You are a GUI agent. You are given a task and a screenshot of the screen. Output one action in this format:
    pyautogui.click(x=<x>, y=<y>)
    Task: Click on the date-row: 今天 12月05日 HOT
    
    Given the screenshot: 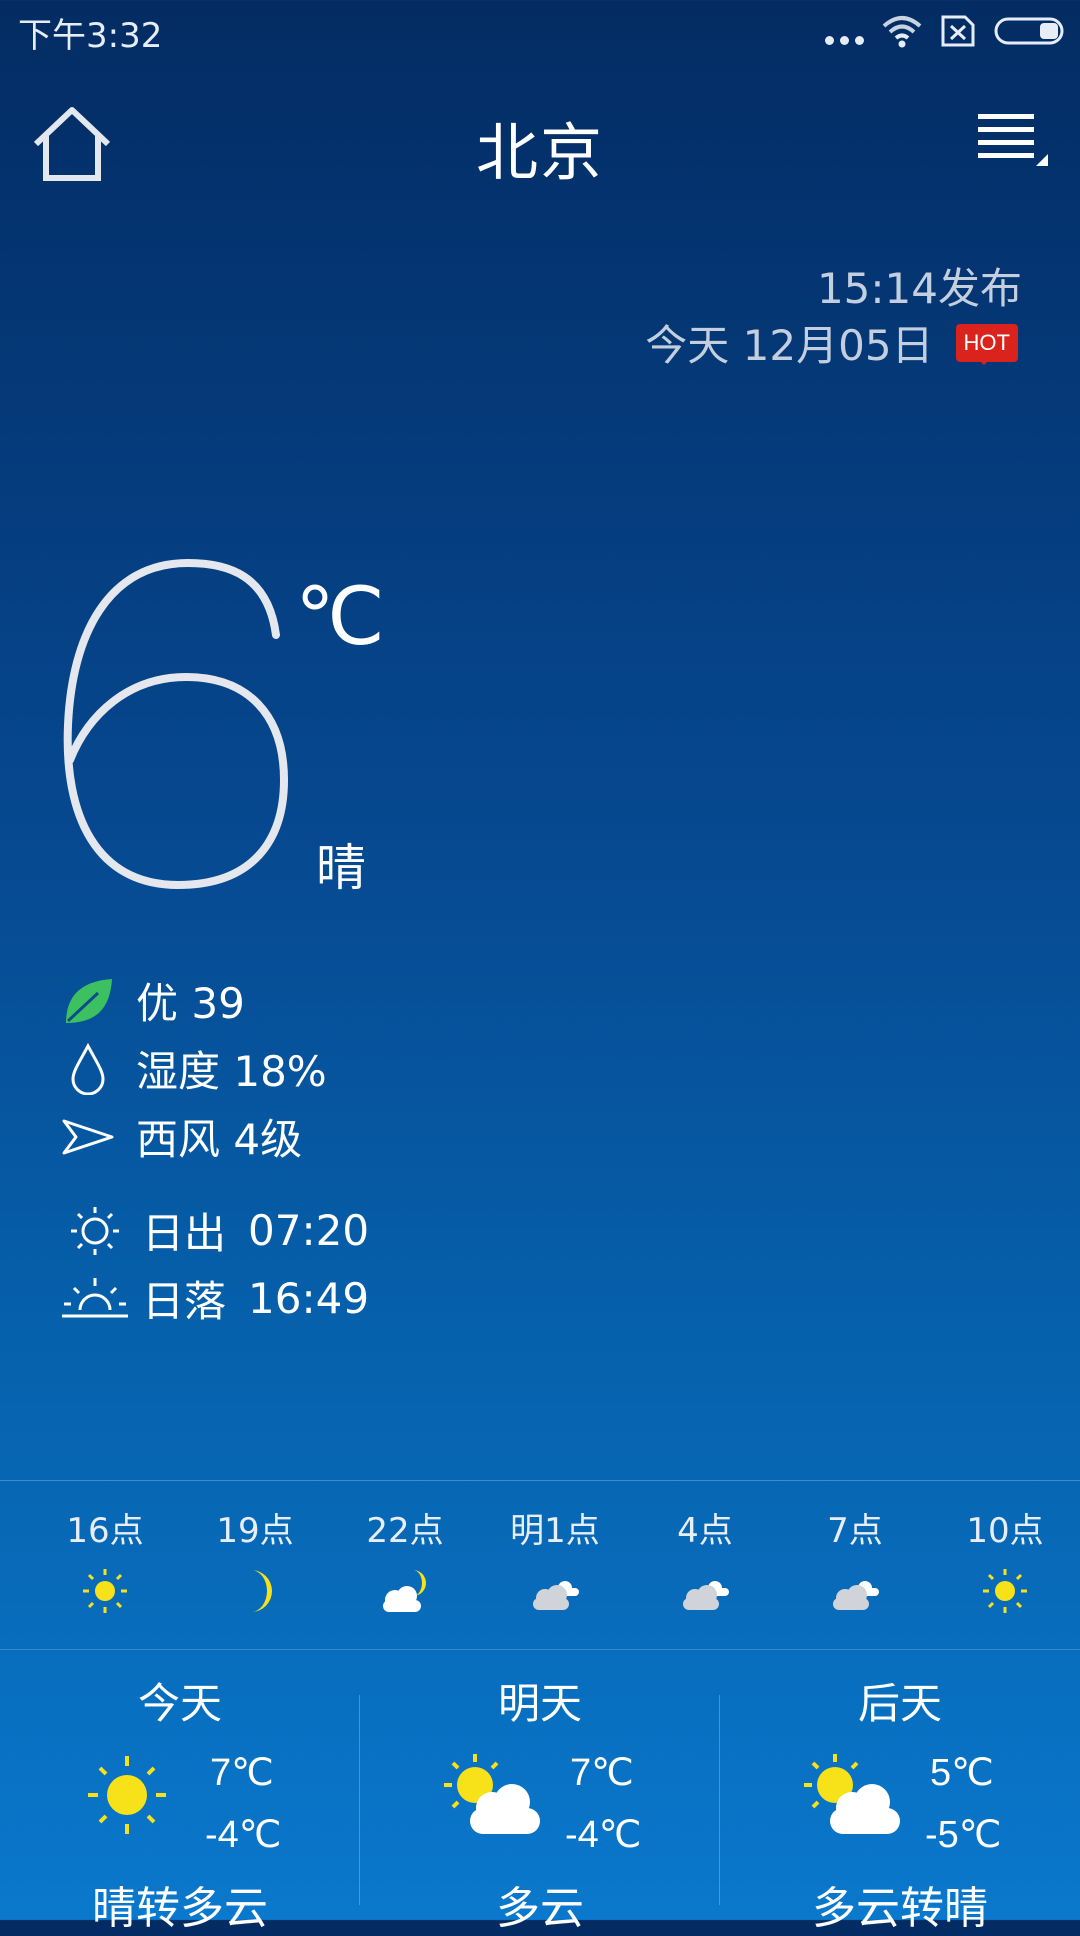 What is the action you would take?
    pyautogui.click(x=831, y=342)
    